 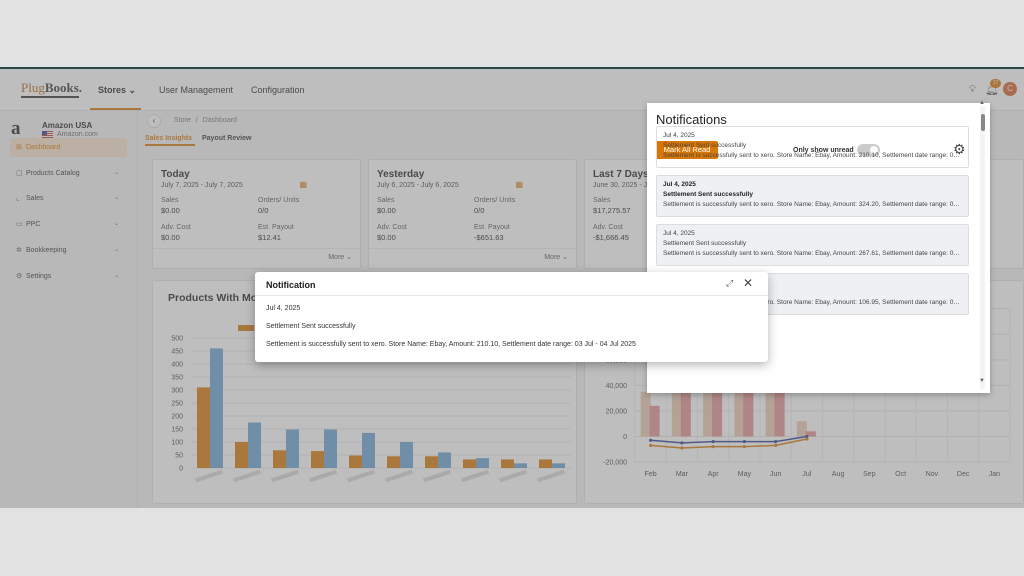 What do you see at coordinates (691, 119) in the screenshot?
I see `notifications-title: Notifications` at bounding box center [691, 119].